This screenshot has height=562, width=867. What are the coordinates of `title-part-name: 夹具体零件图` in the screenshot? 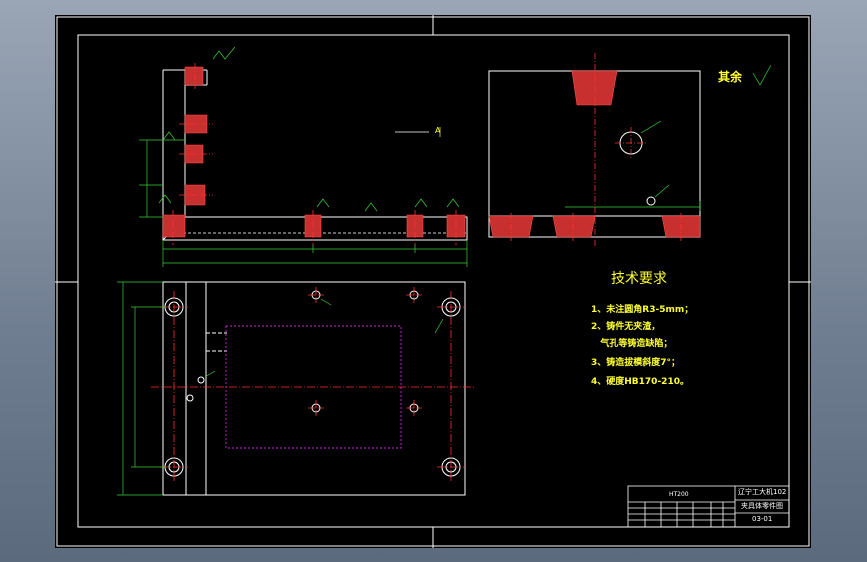 It's located at (762, 506).